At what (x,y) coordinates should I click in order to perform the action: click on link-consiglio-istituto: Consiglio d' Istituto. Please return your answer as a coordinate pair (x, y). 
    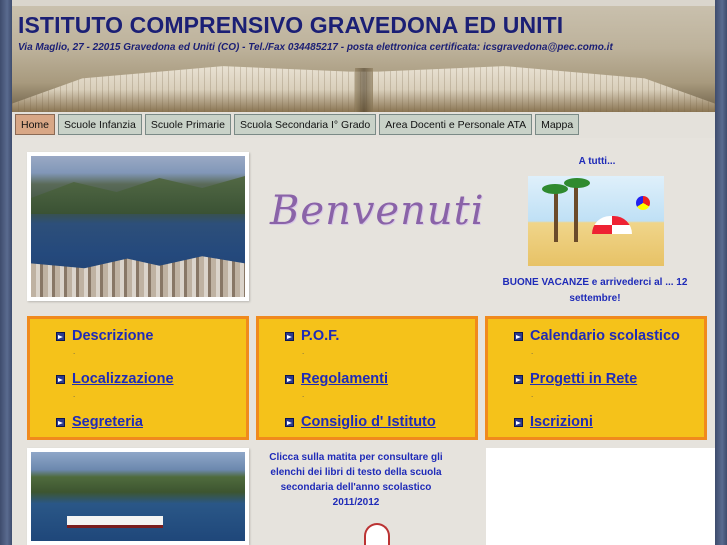
    Looking at the image, I should click on (368, 422).